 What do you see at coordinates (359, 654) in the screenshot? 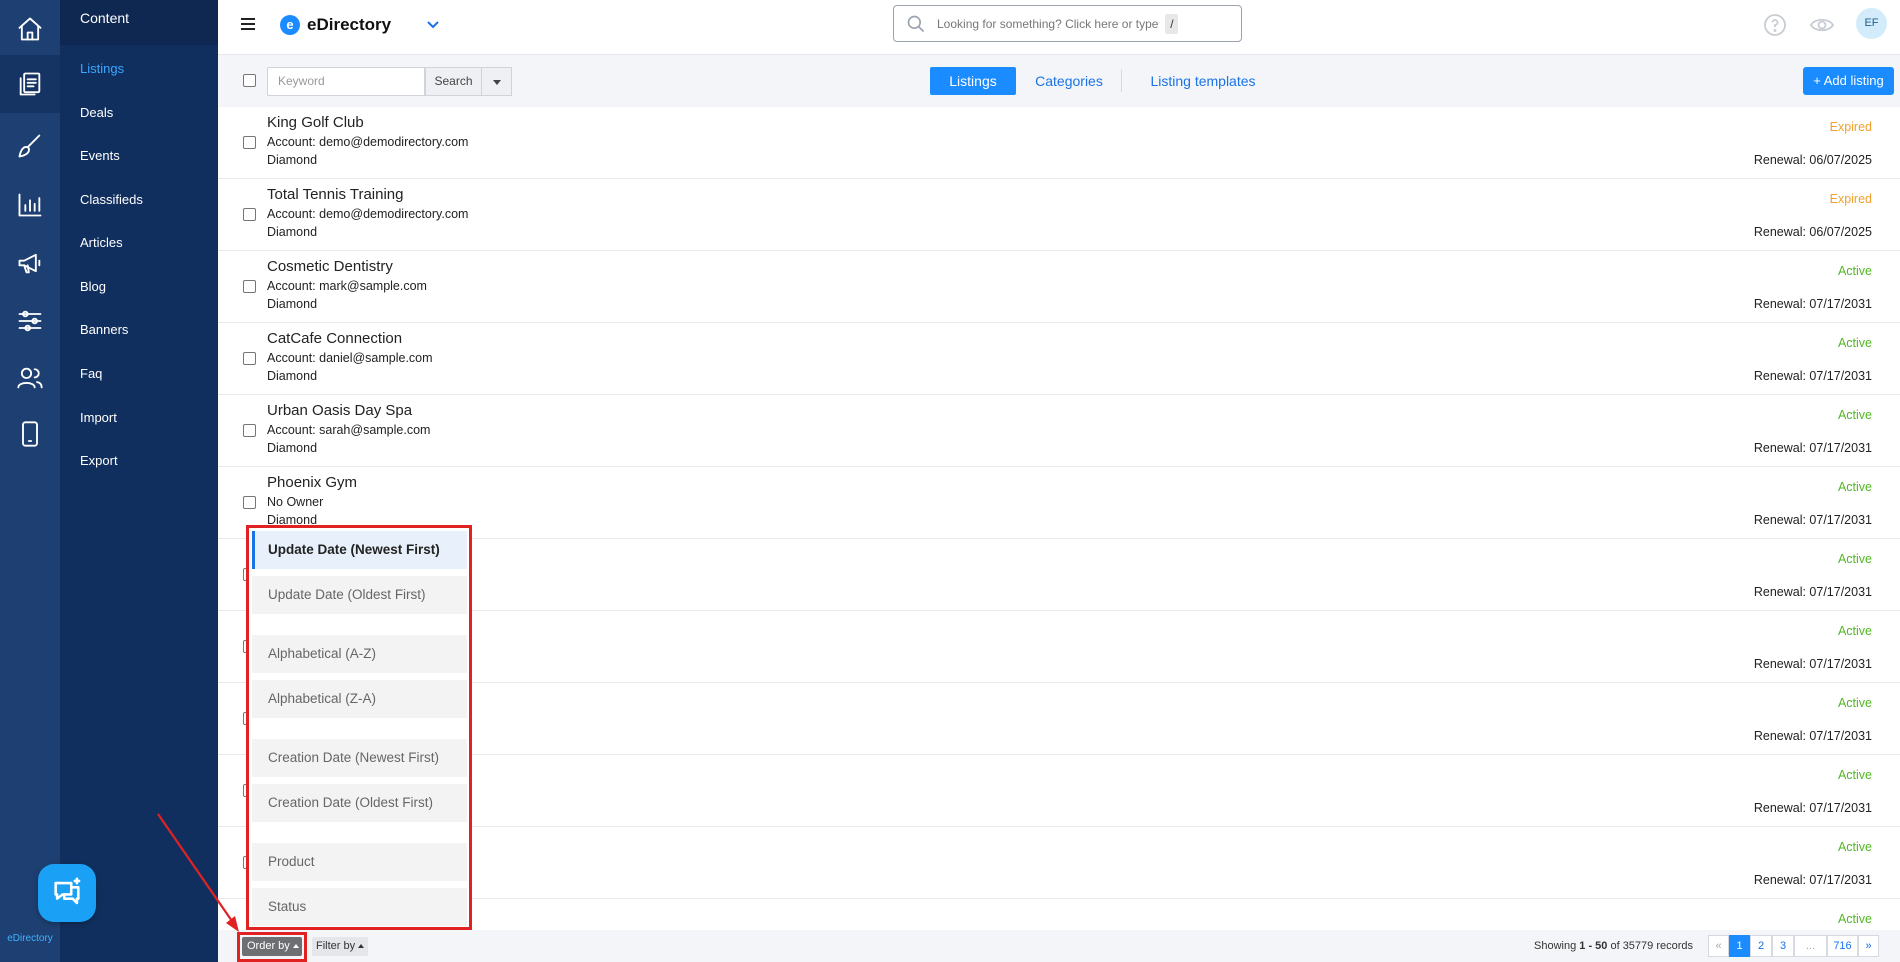
I see `order-option-alpha-az: Alphabetical (A-Z)` at bounding box center [359, 654].